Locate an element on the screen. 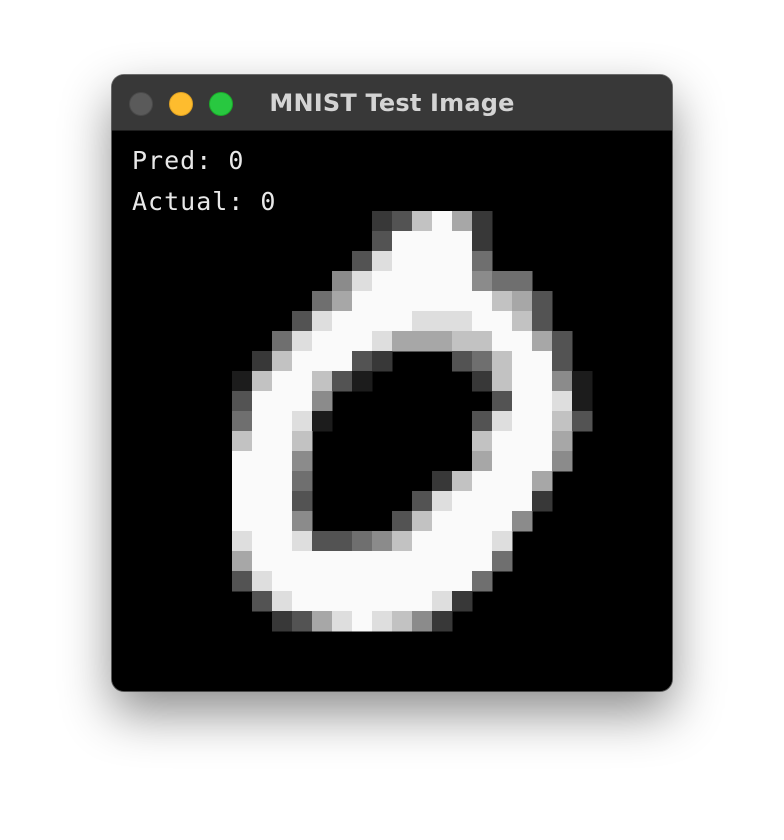 The width and height of the screenshot is (784, 840). window-title: MNIST Test Image is located at coordinates (392, 103).